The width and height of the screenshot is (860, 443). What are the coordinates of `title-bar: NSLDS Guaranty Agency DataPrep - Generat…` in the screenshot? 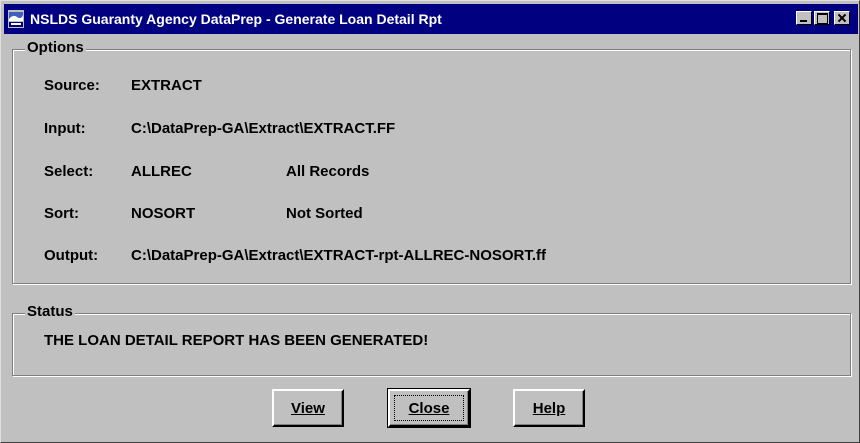 It's located at (431, 19).